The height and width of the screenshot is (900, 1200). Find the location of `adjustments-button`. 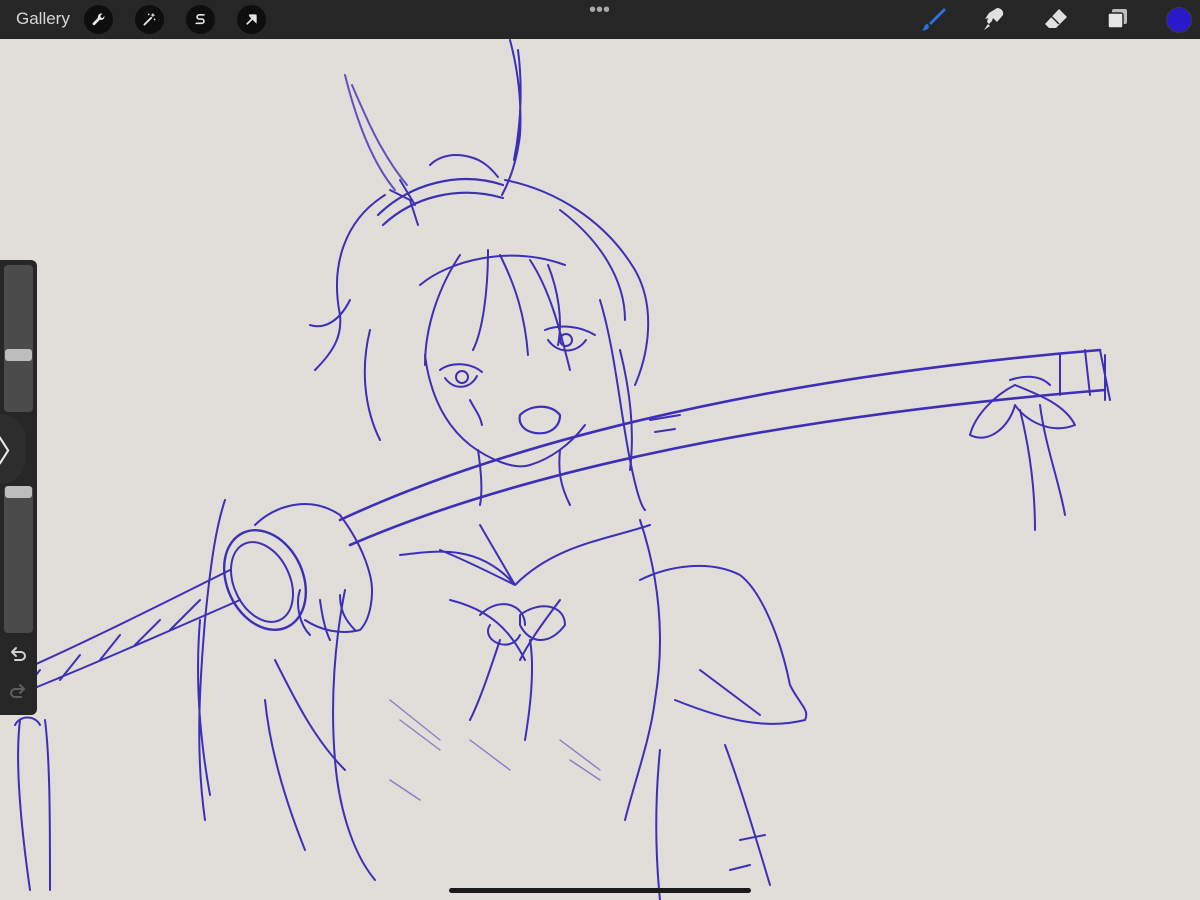

adjustments-button is located at coordinates (149, 19).